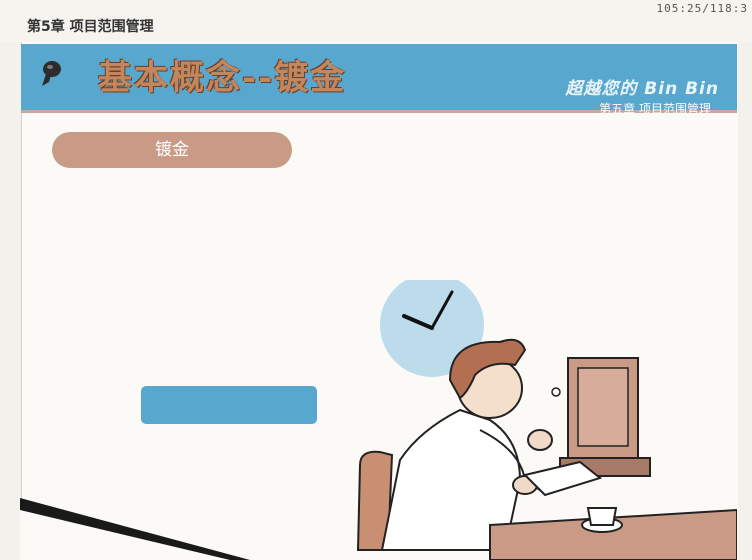 This screenshot has width=752, height=560. I want to click on bullet-ink-icon, so click(51, 73).